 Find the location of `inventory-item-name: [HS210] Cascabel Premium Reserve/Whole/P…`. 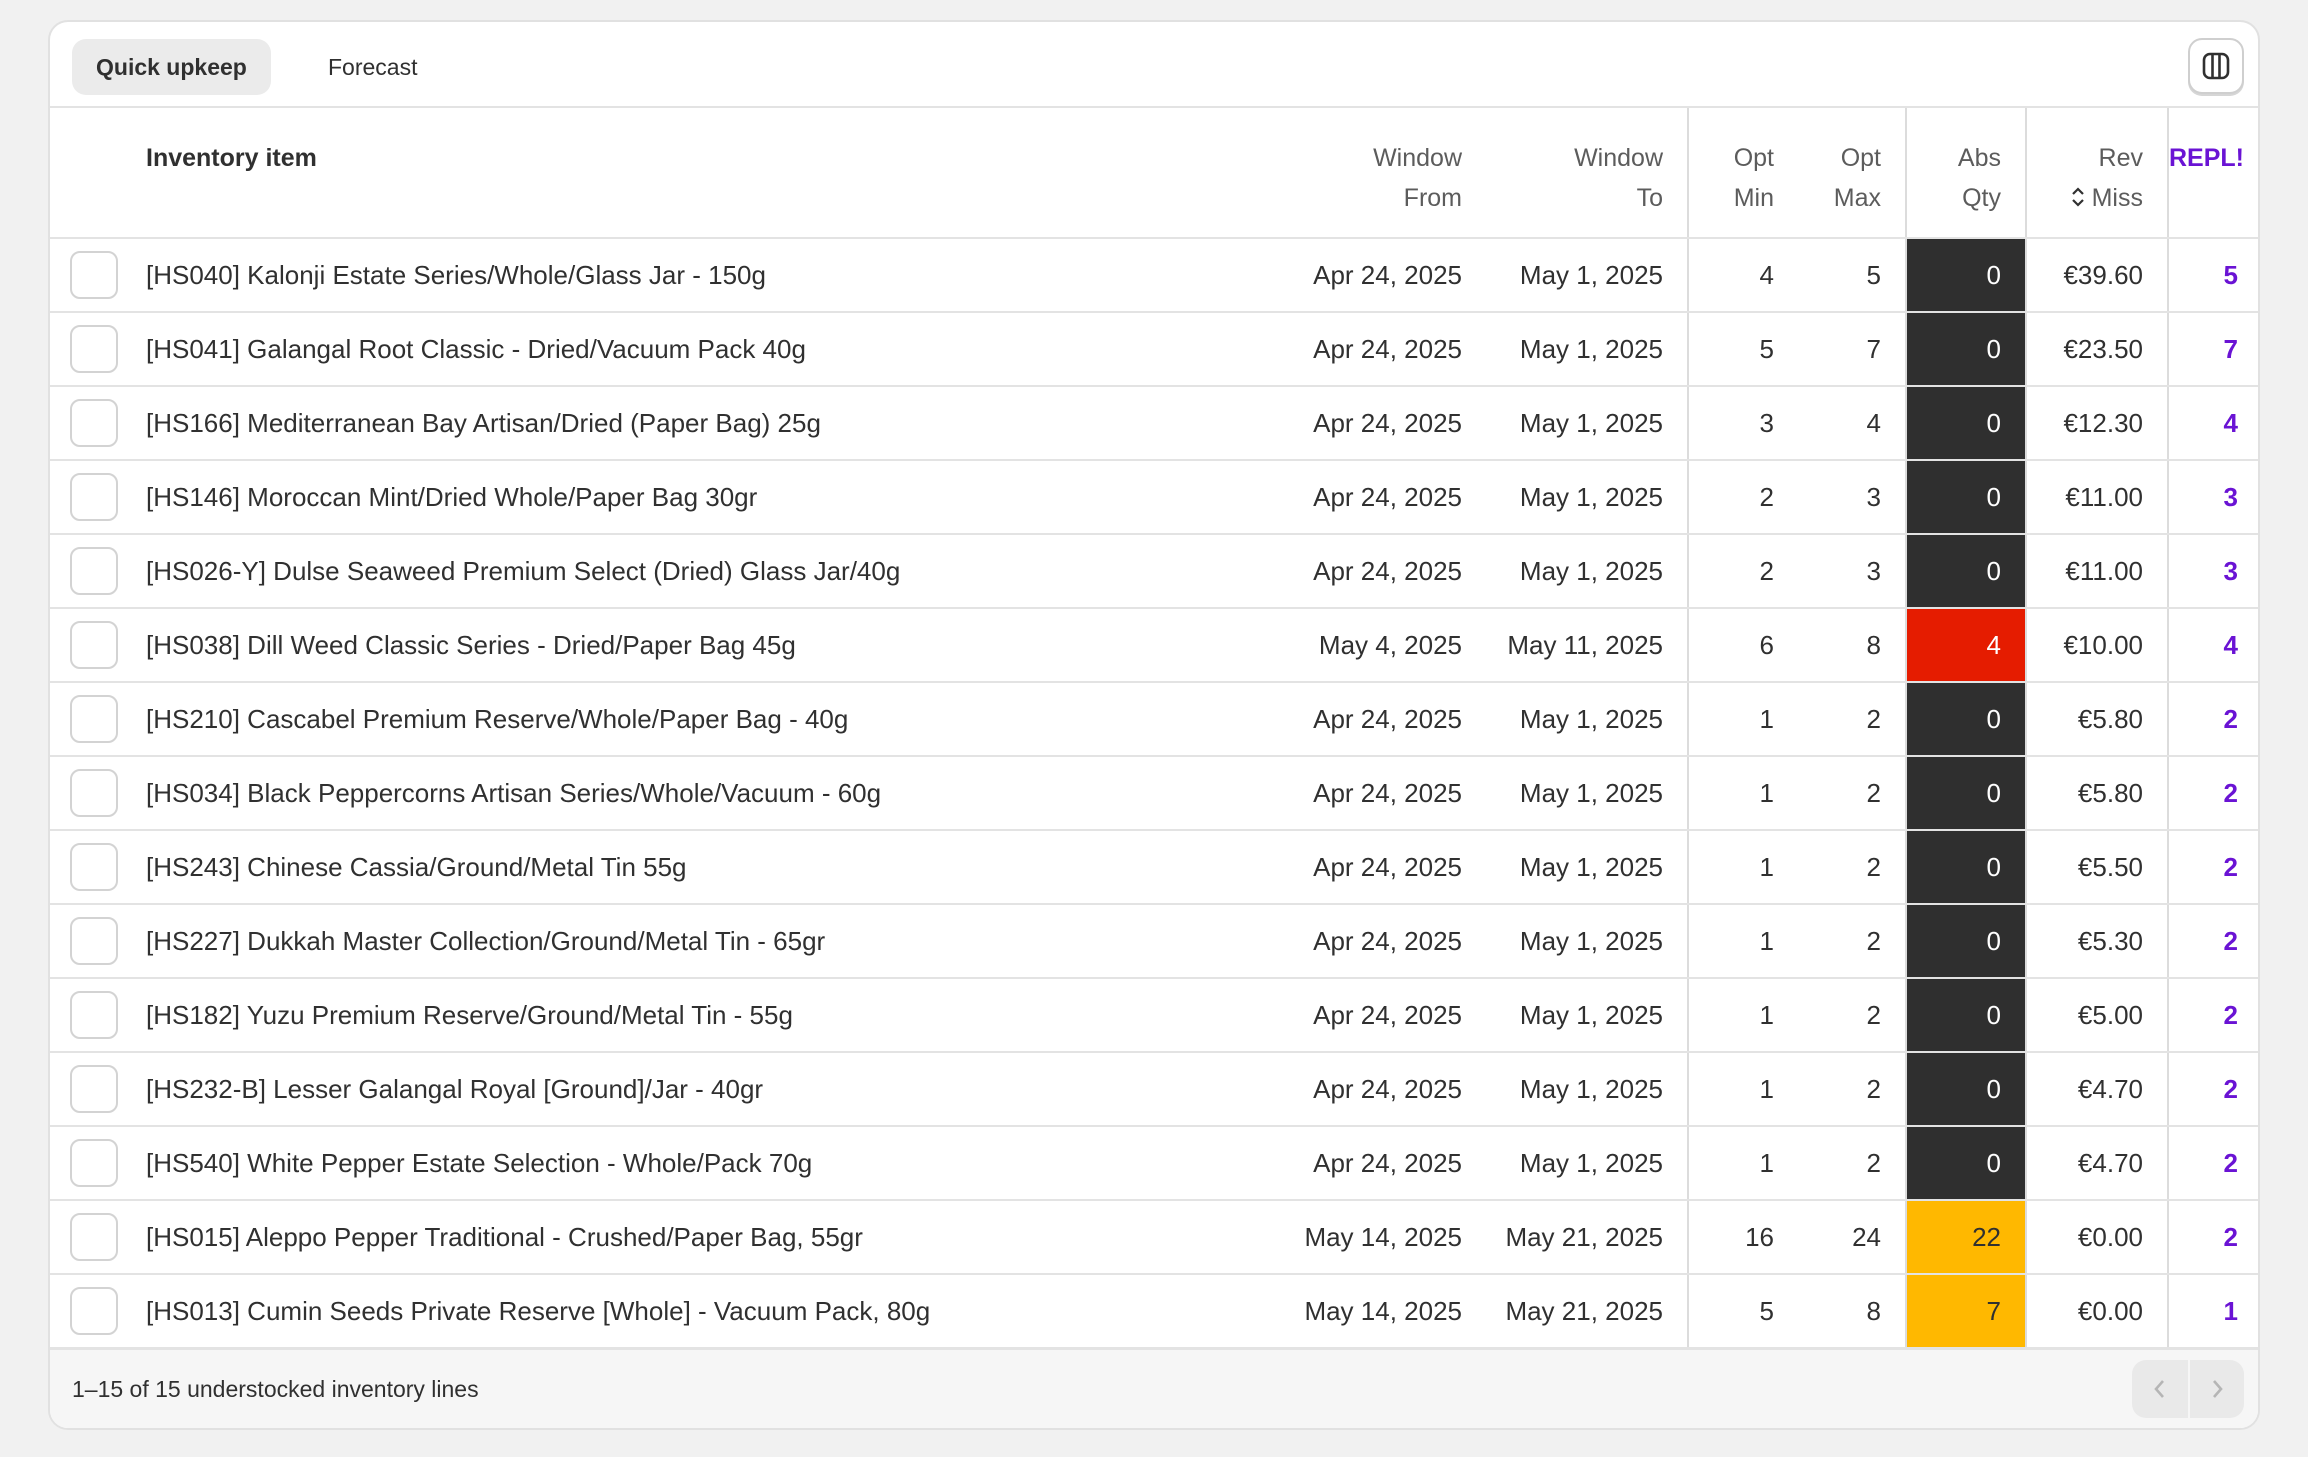

inventory-item-name: [HS210] Cascabel Premium Reserve/Whole/P… is located at coordinates (721, 719).